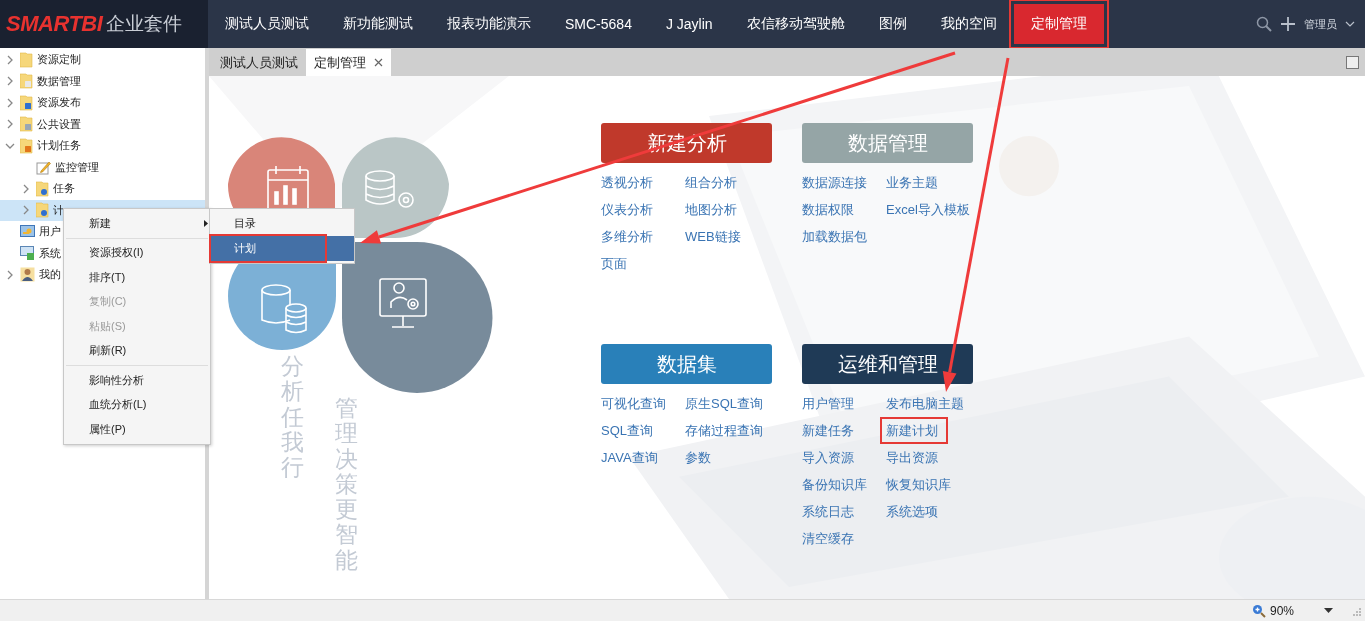  What do you see at coordinates (27, 253) in the screenshot?
I see `monitor-chip-icon` at bounding box center [27, 253].